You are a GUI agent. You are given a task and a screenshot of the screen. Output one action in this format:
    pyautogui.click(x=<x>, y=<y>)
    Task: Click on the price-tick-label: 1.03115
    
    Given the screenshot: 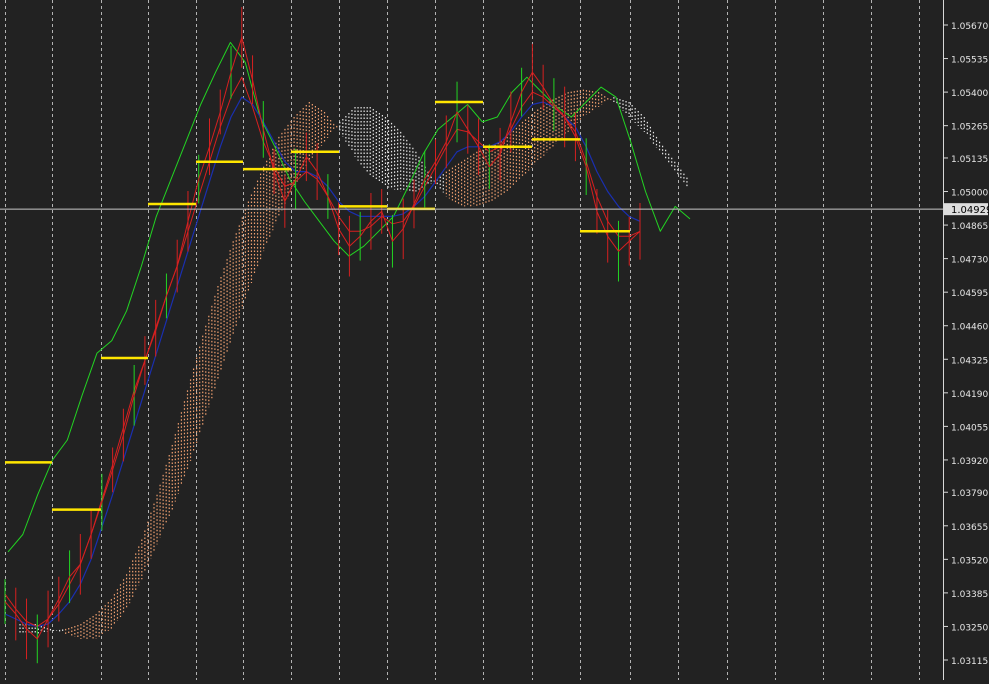 What is the action you would take?
    pyautogui.click(x=969, y=662)
    